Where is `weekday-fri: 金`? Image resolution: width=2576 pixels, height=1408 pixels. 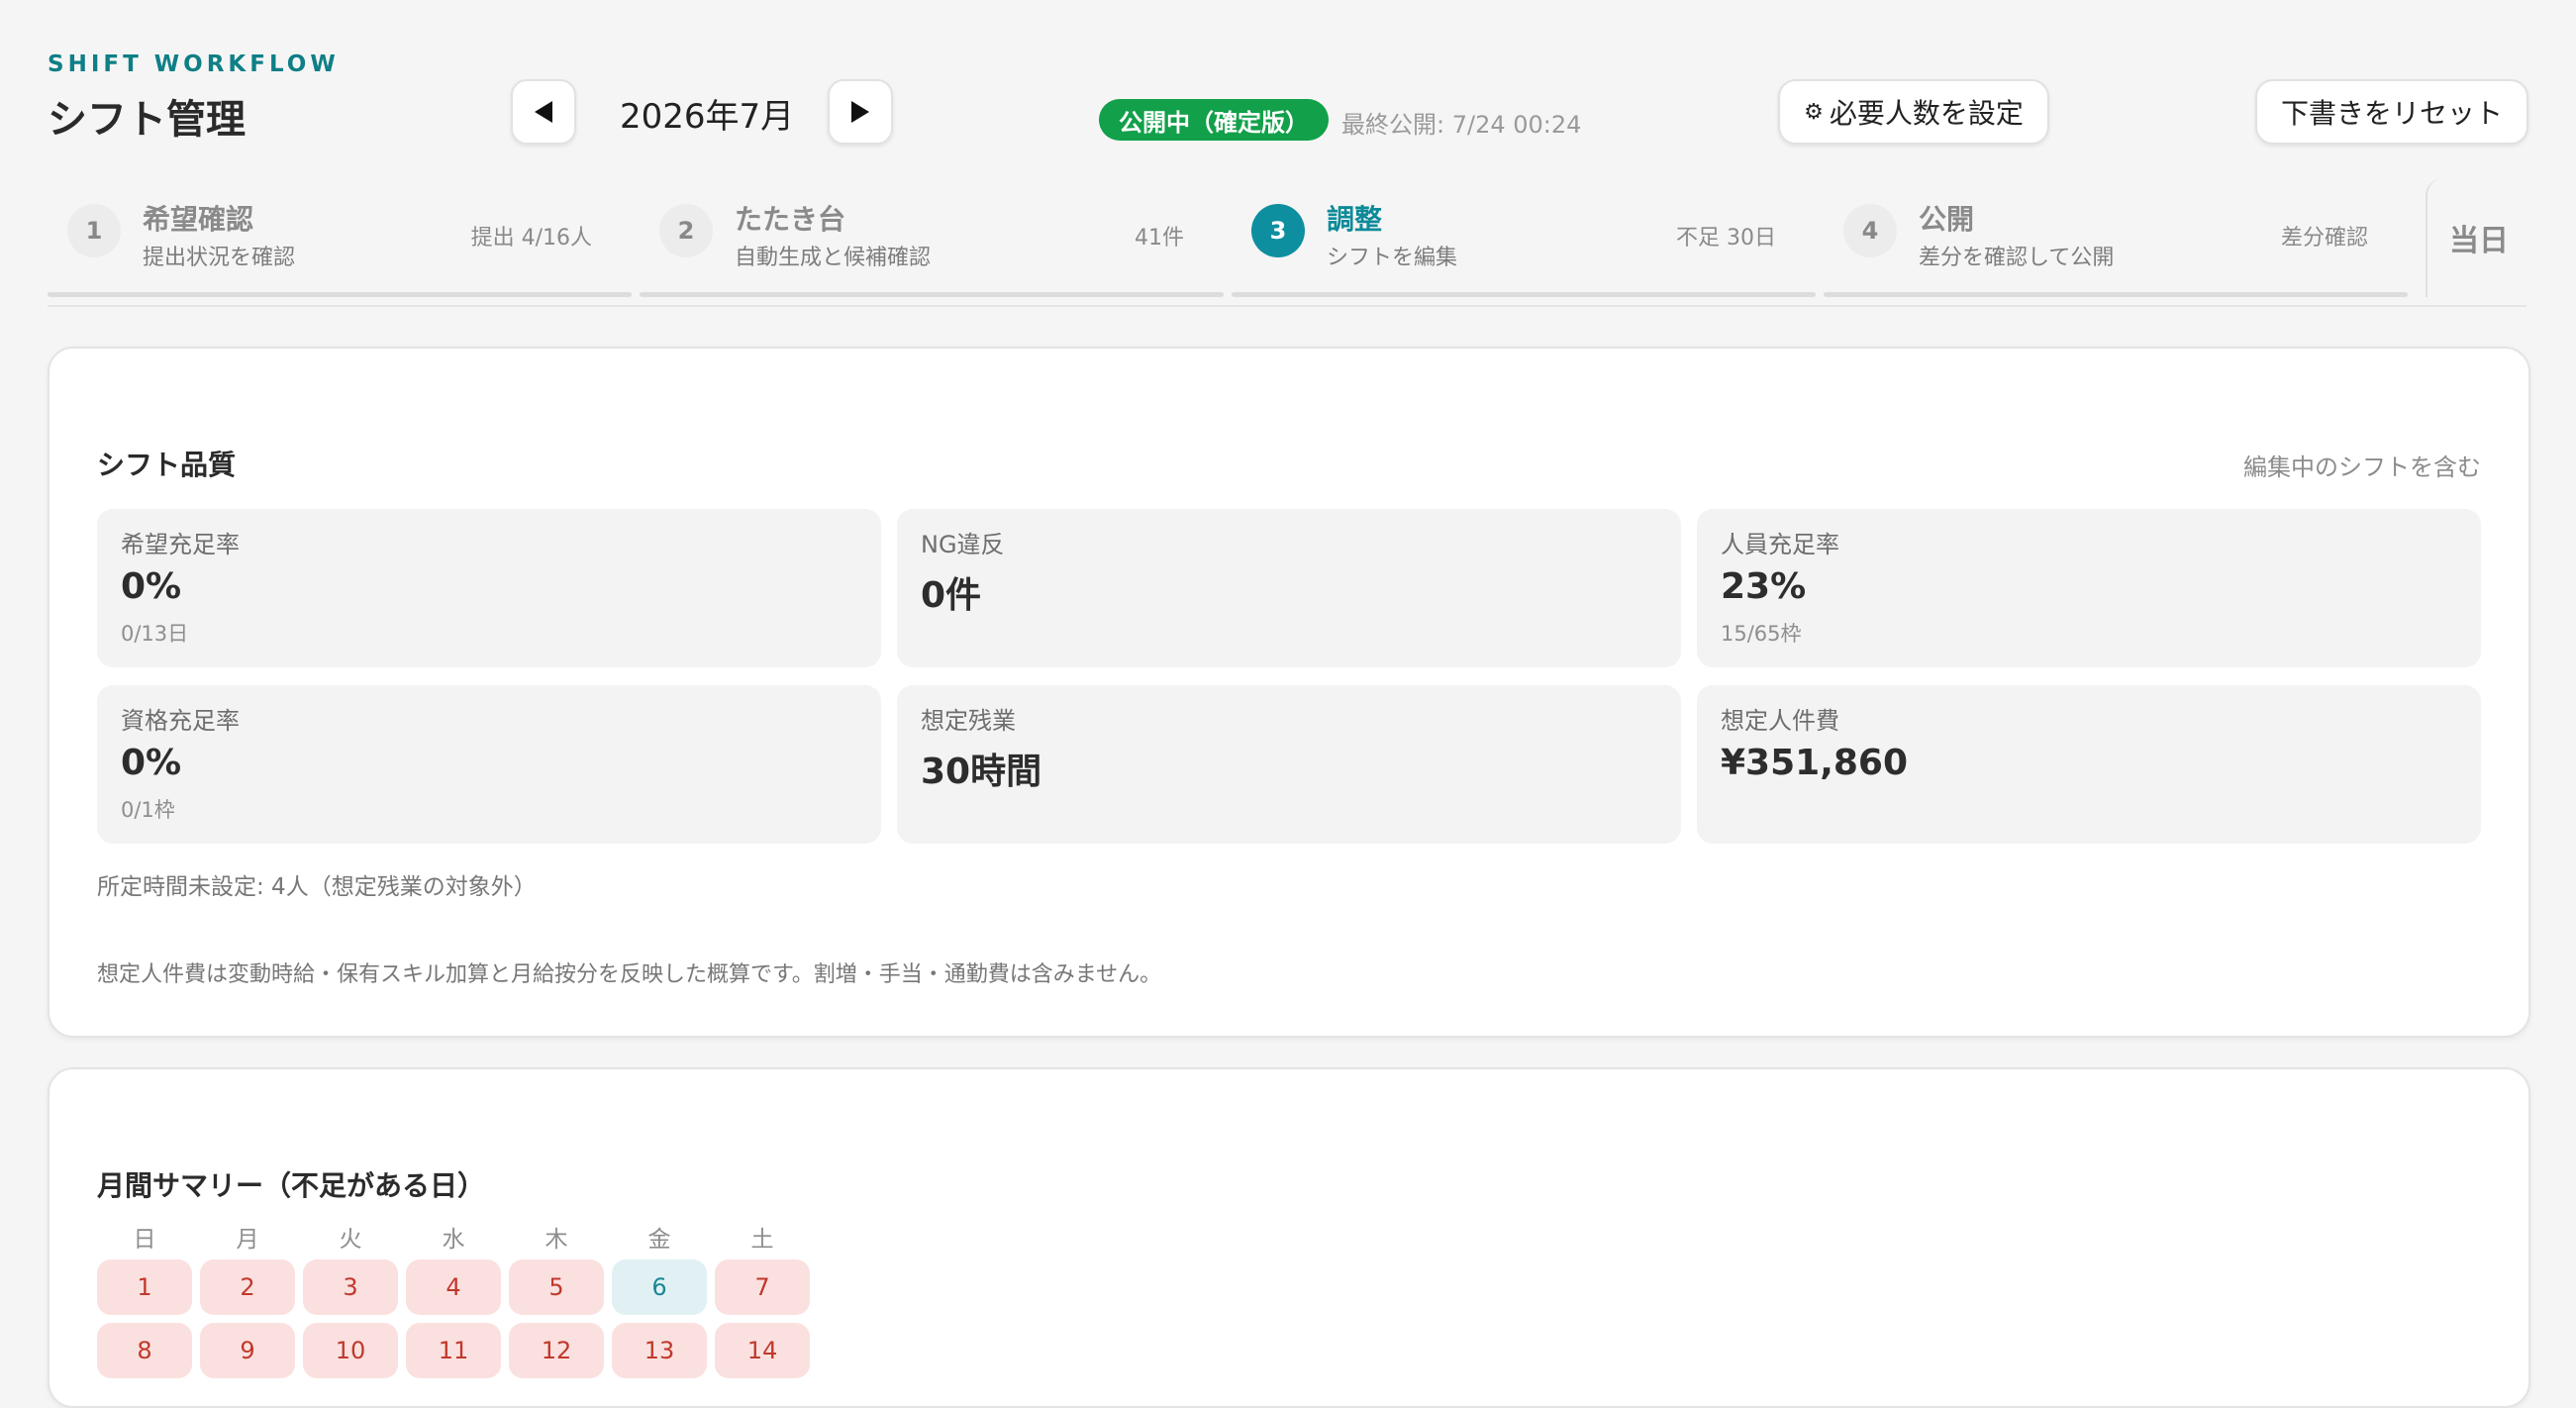
weekday-fri: 金 is located at coordinates (659, 1240).